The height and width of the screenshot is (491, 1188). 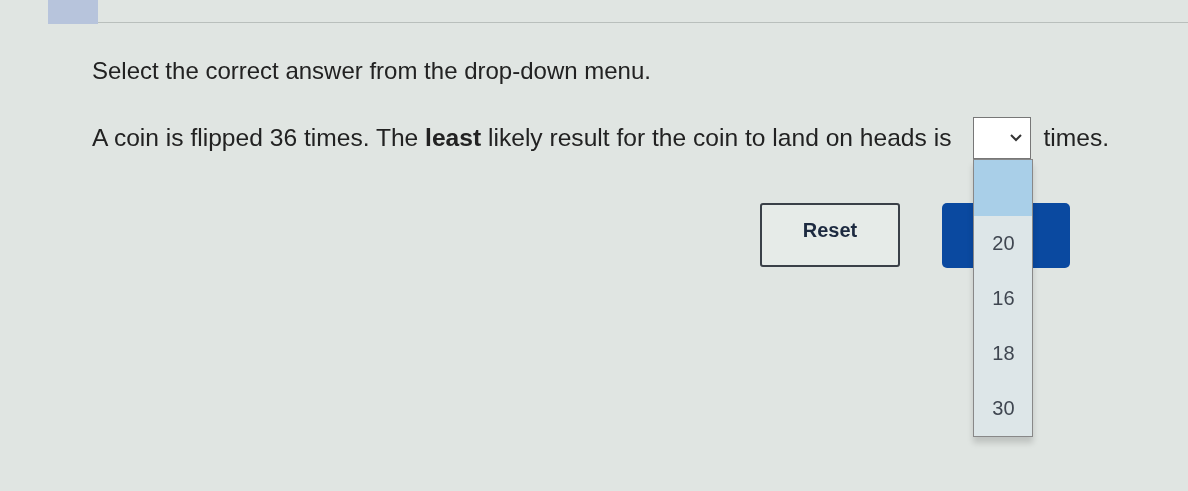 I want to click on question-text: times., so click(x=1076, y=138).